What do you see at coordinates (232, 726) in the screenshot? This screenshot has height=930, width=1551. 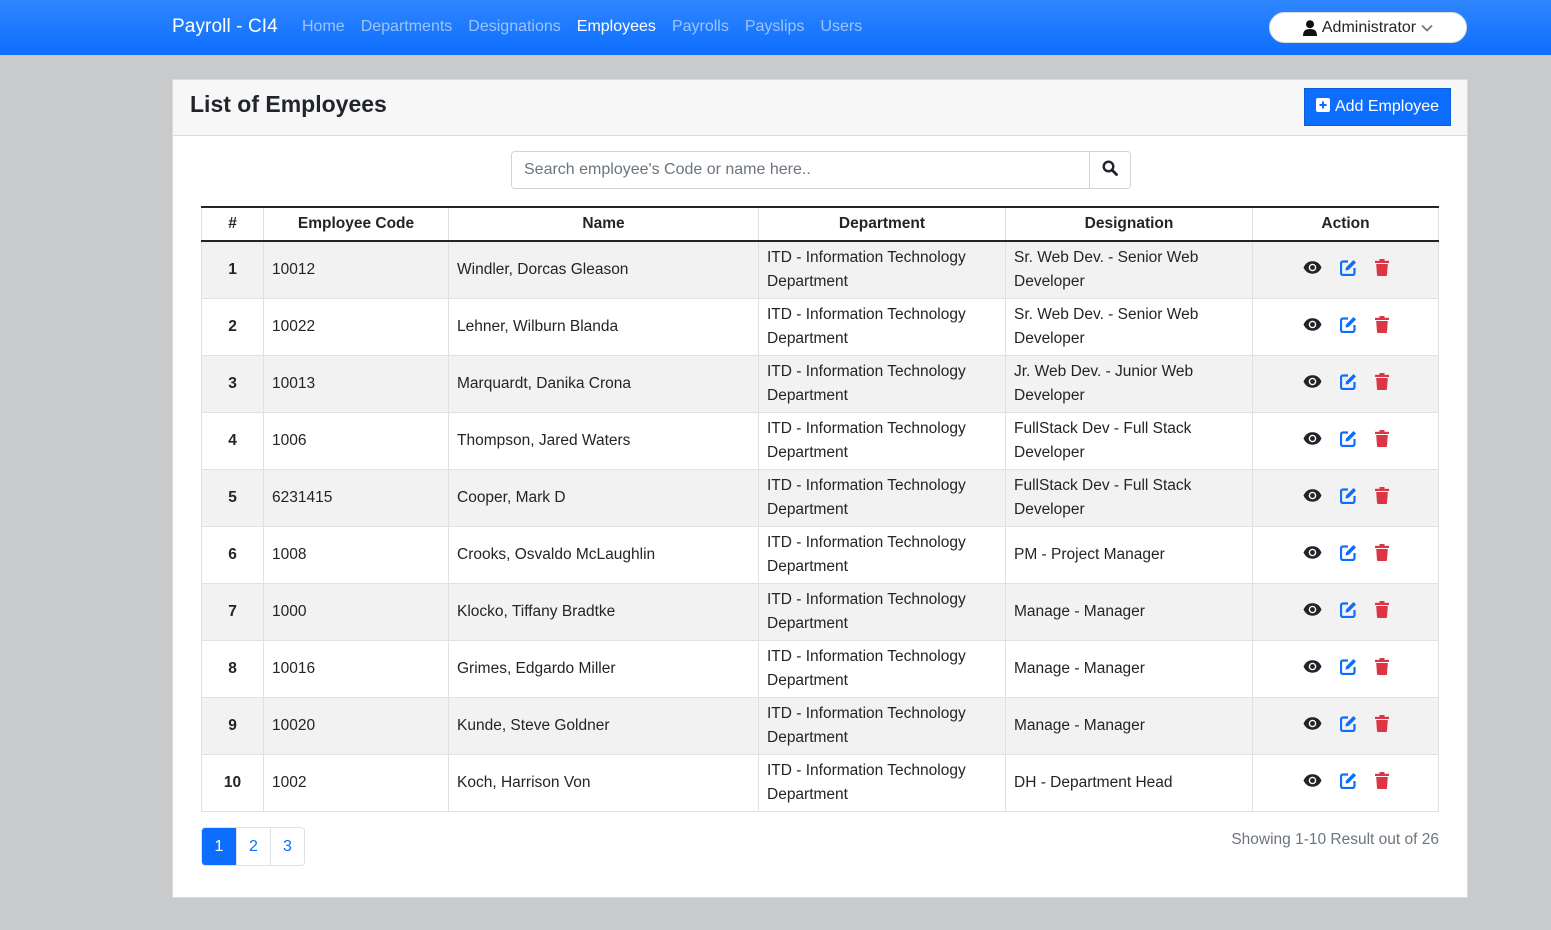 I see `row-number: 9` at bounding box center [232, 726].